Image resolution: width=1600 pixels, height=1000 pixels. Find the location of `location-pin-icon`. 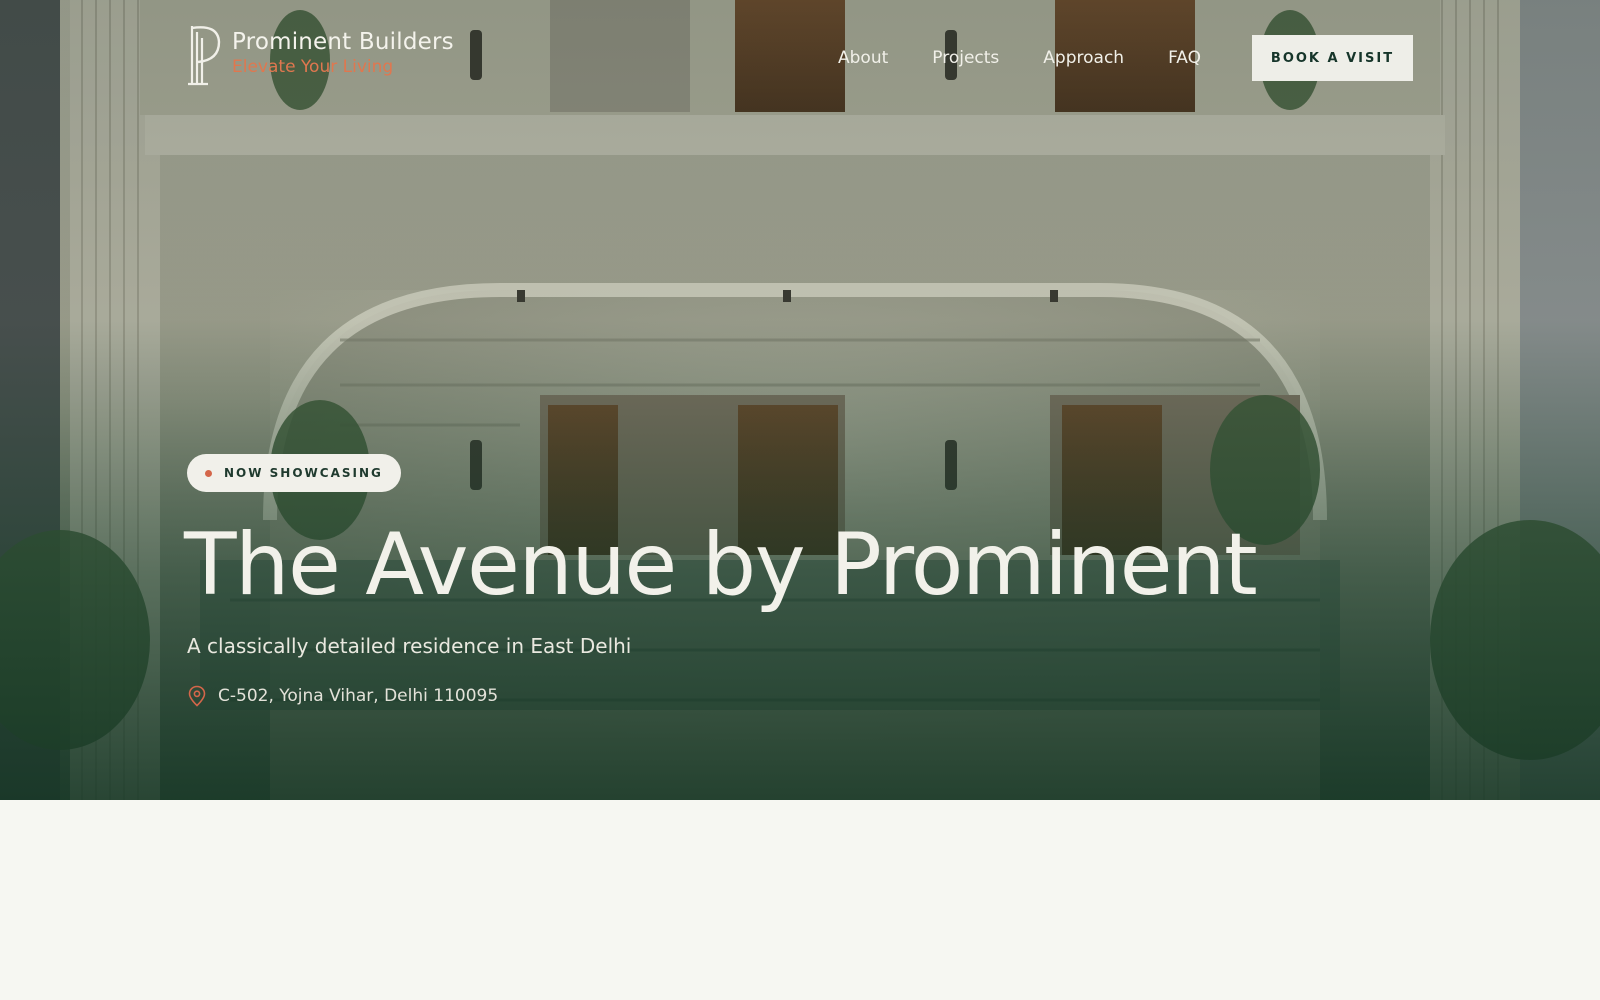

location-pin-icon is located at coordinates (197, 696).